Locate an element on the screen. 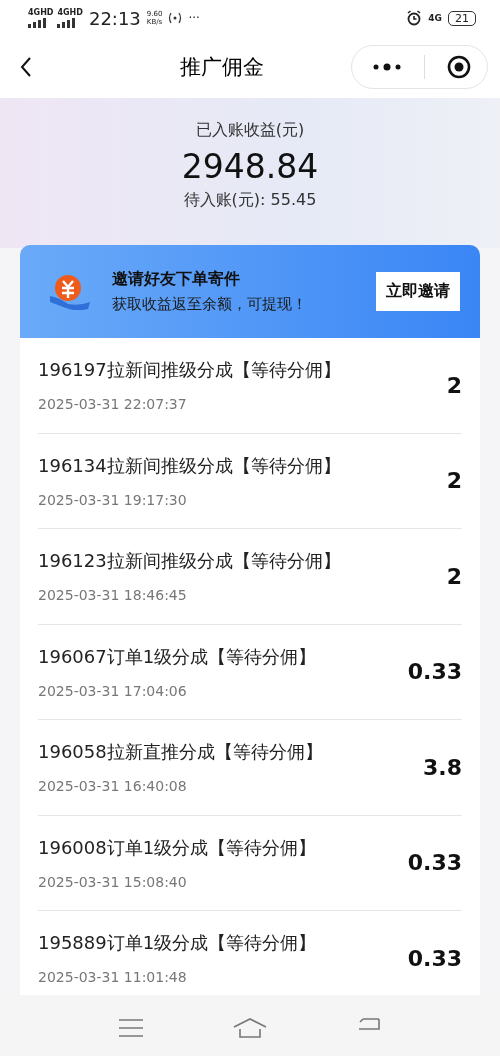 The image size is (500, 1056). home-icon is located at coordinates (250, 1027).